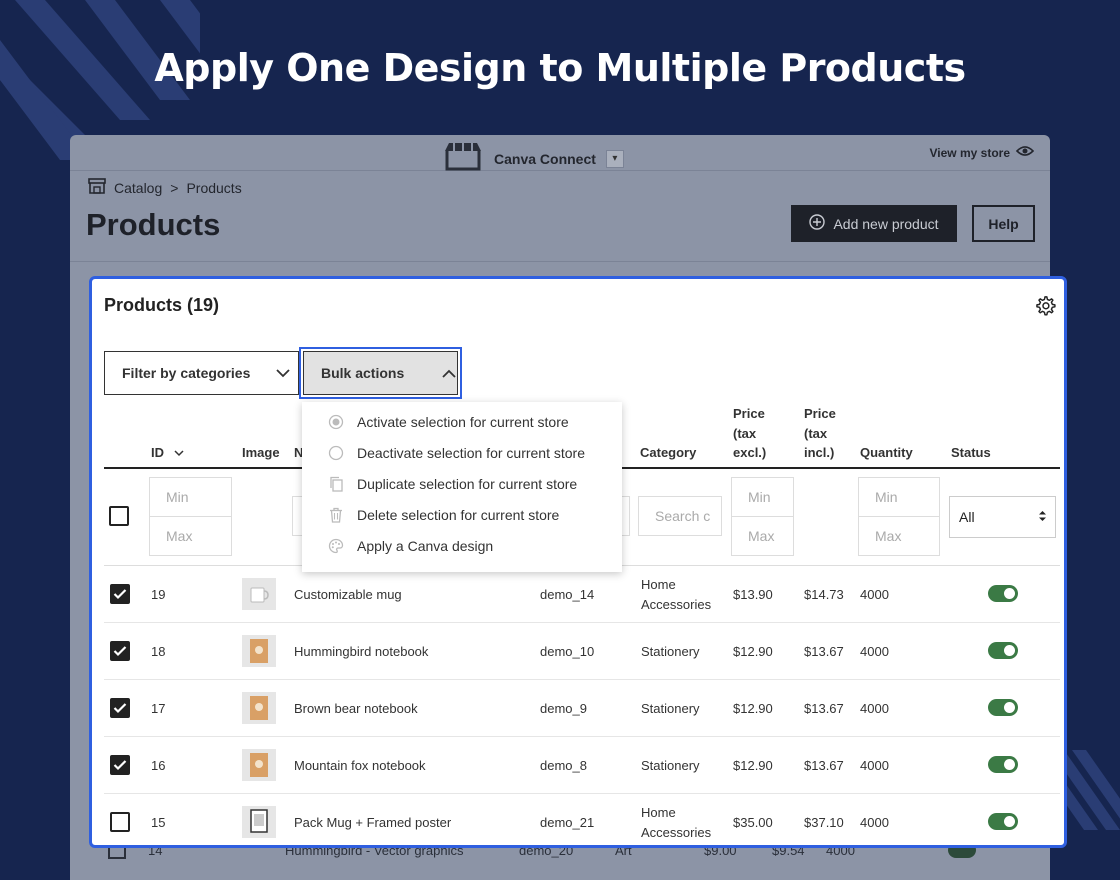  I want to click on row-reference: demo_21, so click(567, 822).